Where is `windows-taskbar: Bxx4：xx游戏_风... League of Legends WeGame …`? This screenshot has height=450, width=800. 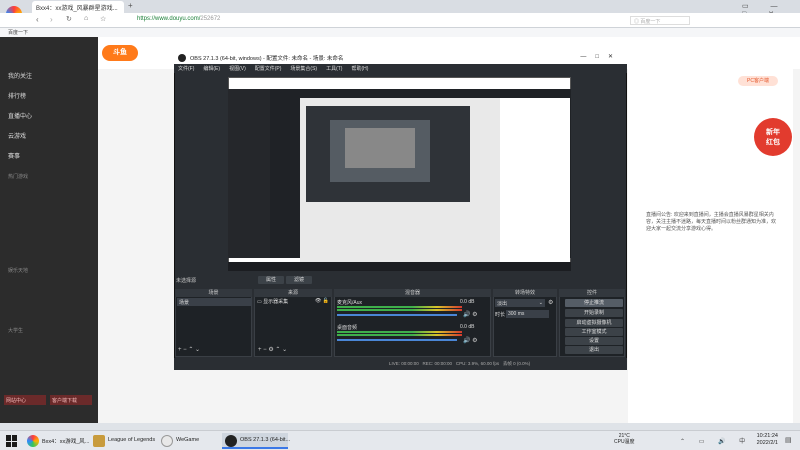
windows-taskbar: Bxx4：xx游戏_风... League of Legends WeGame … is located at coordinates (400, 440).